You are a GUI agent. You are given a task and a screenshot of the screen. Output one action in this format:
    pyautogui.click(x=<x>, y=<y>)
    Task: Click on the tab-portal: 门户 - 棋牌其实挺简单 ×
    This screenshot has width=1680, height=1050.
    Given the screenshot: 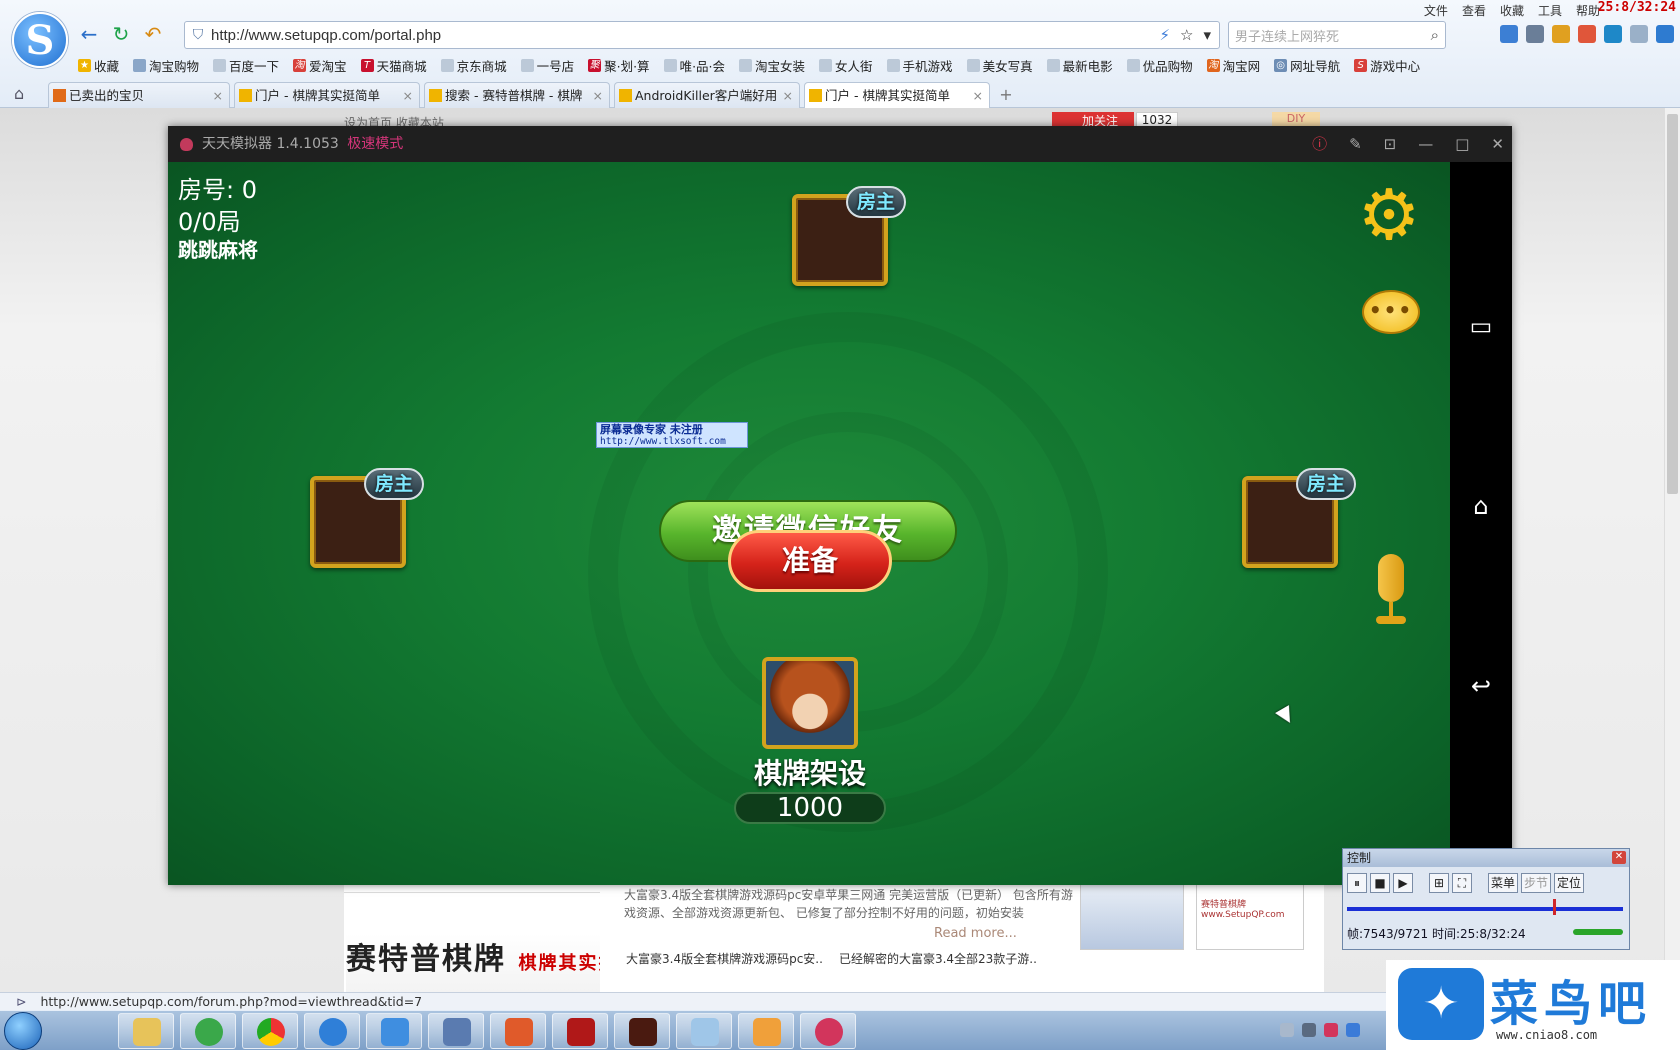 What is the action you would take?
    pyautogui.click(x=327, y=95)
    